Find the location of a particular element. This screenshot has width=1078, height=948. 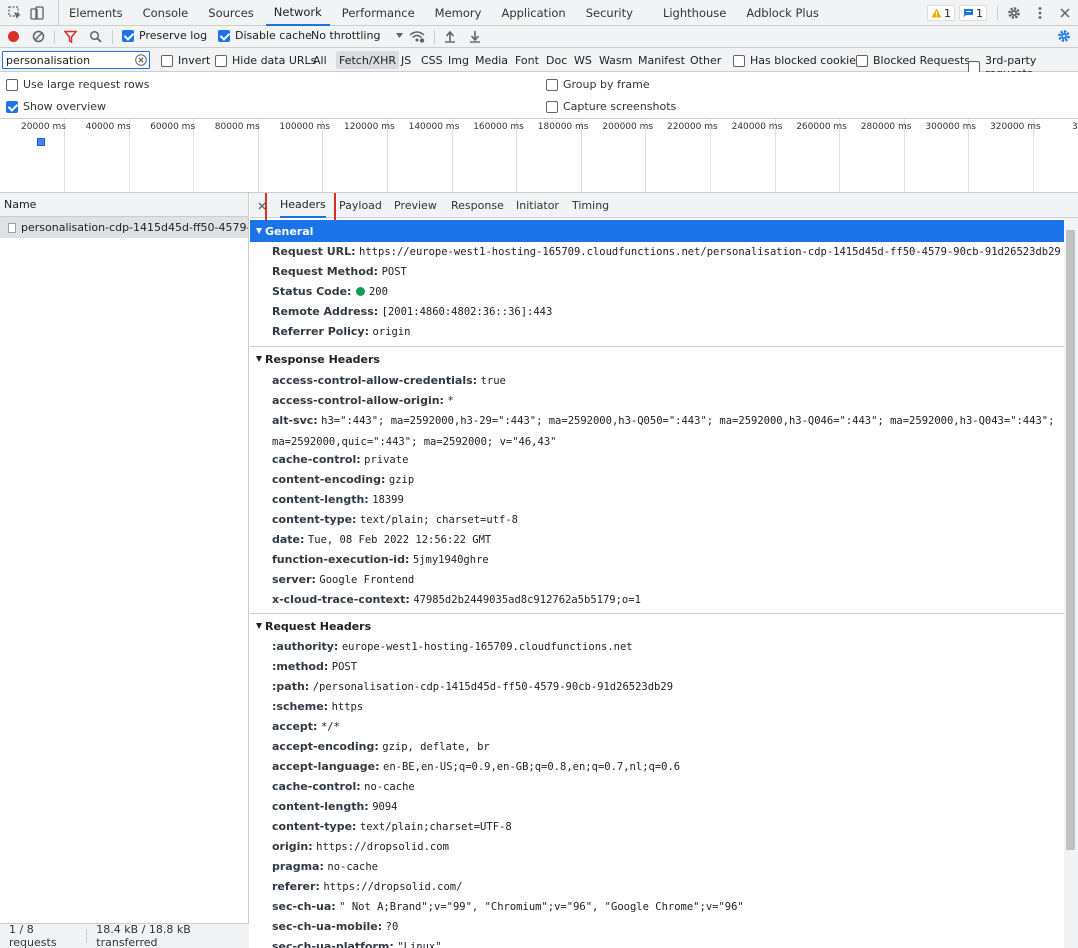

tab-memory: Memory is located at coordinates (458, 13).